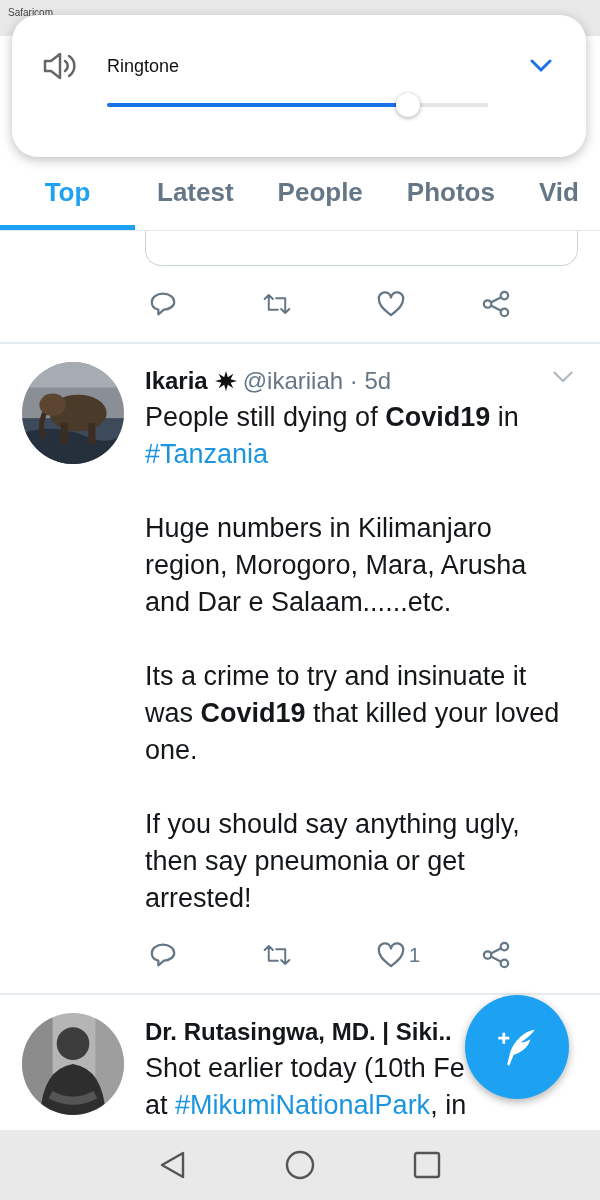 This screenshot has width=600, height=1200. I want to click on tweet-text: Its a crime to try and insinuate it was Covid19 that killed your loved one., so click(353, 713).